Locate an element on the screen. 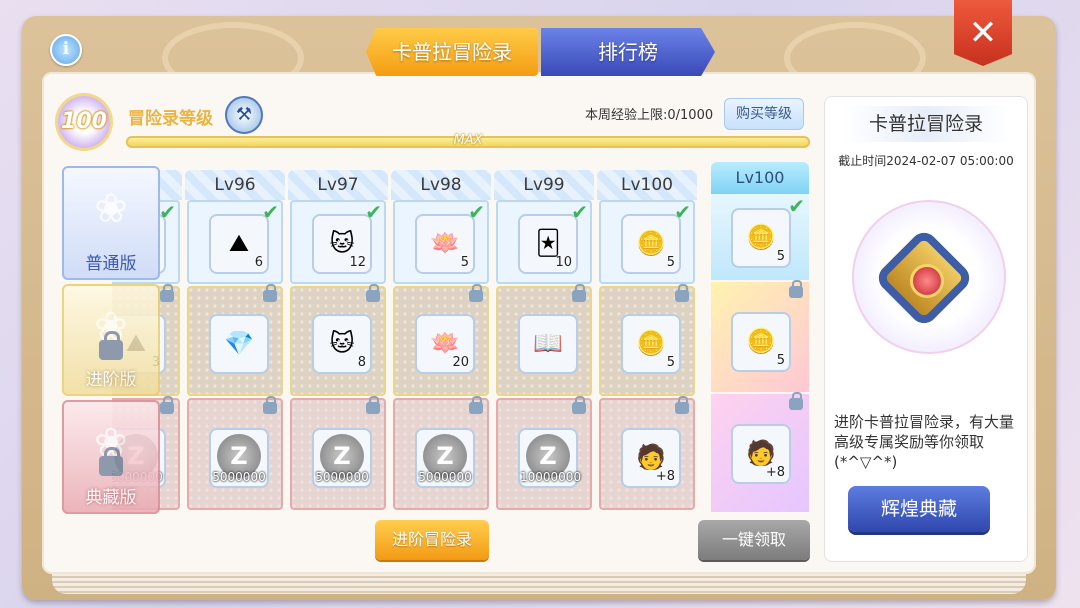  advanced-reward-cell: 📖 is located at coordinates (544, 340).